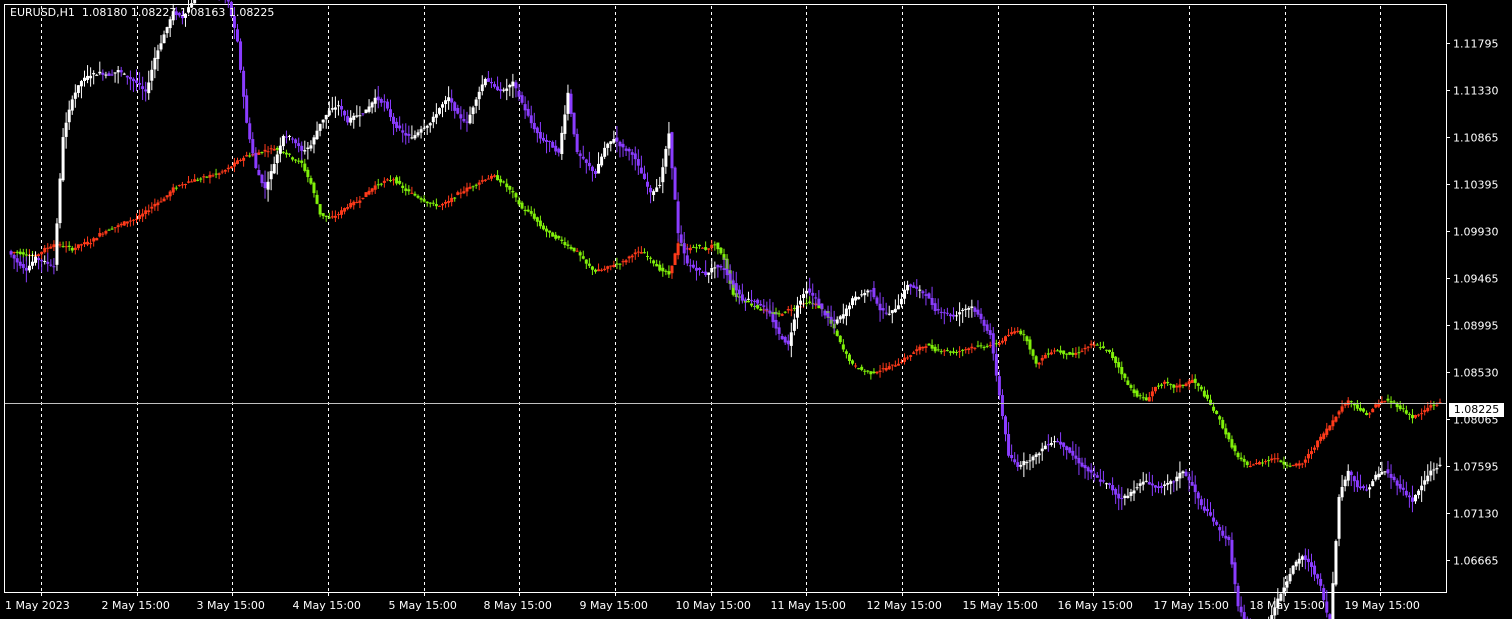 The image size is (1512, 619). I want to click on high-value: 1.08227, so click(153, 12).